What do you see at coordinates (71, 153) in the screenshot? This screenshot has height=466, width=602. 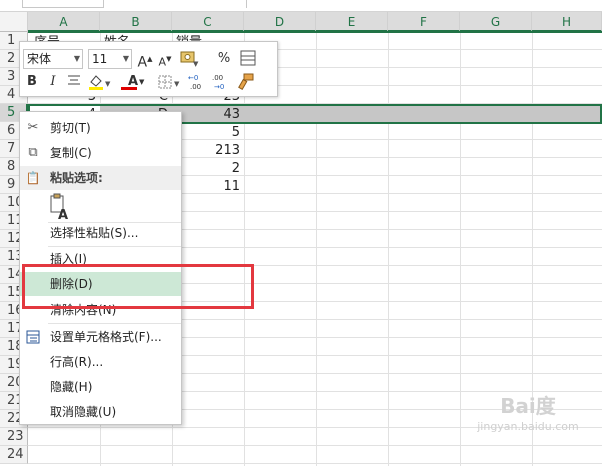 I see `menu-item-label: 复制(C)` at bounding box center [71, 153].